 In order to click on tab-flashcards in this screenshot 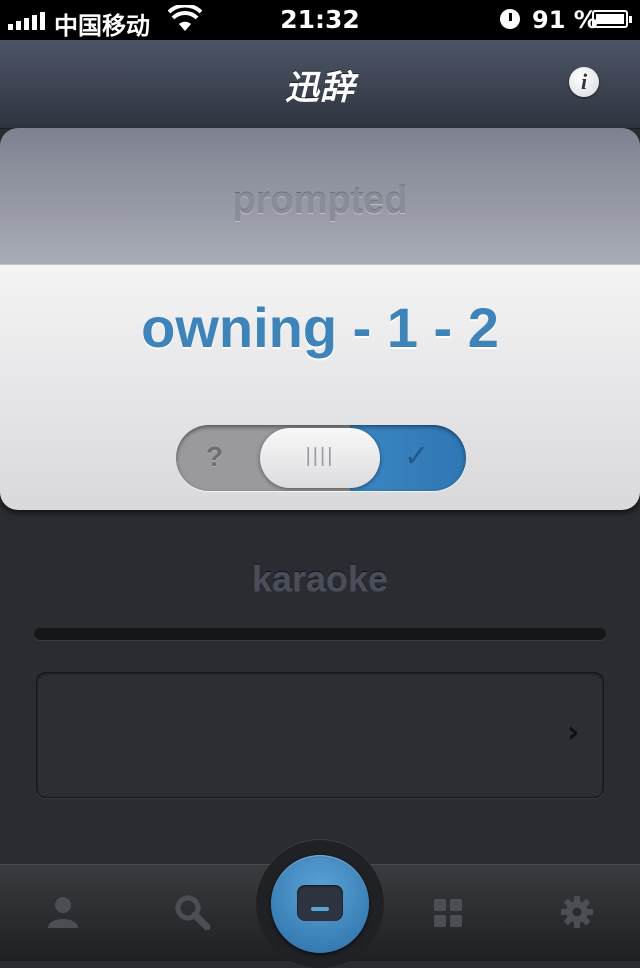, I will do `click(320, 904)`.